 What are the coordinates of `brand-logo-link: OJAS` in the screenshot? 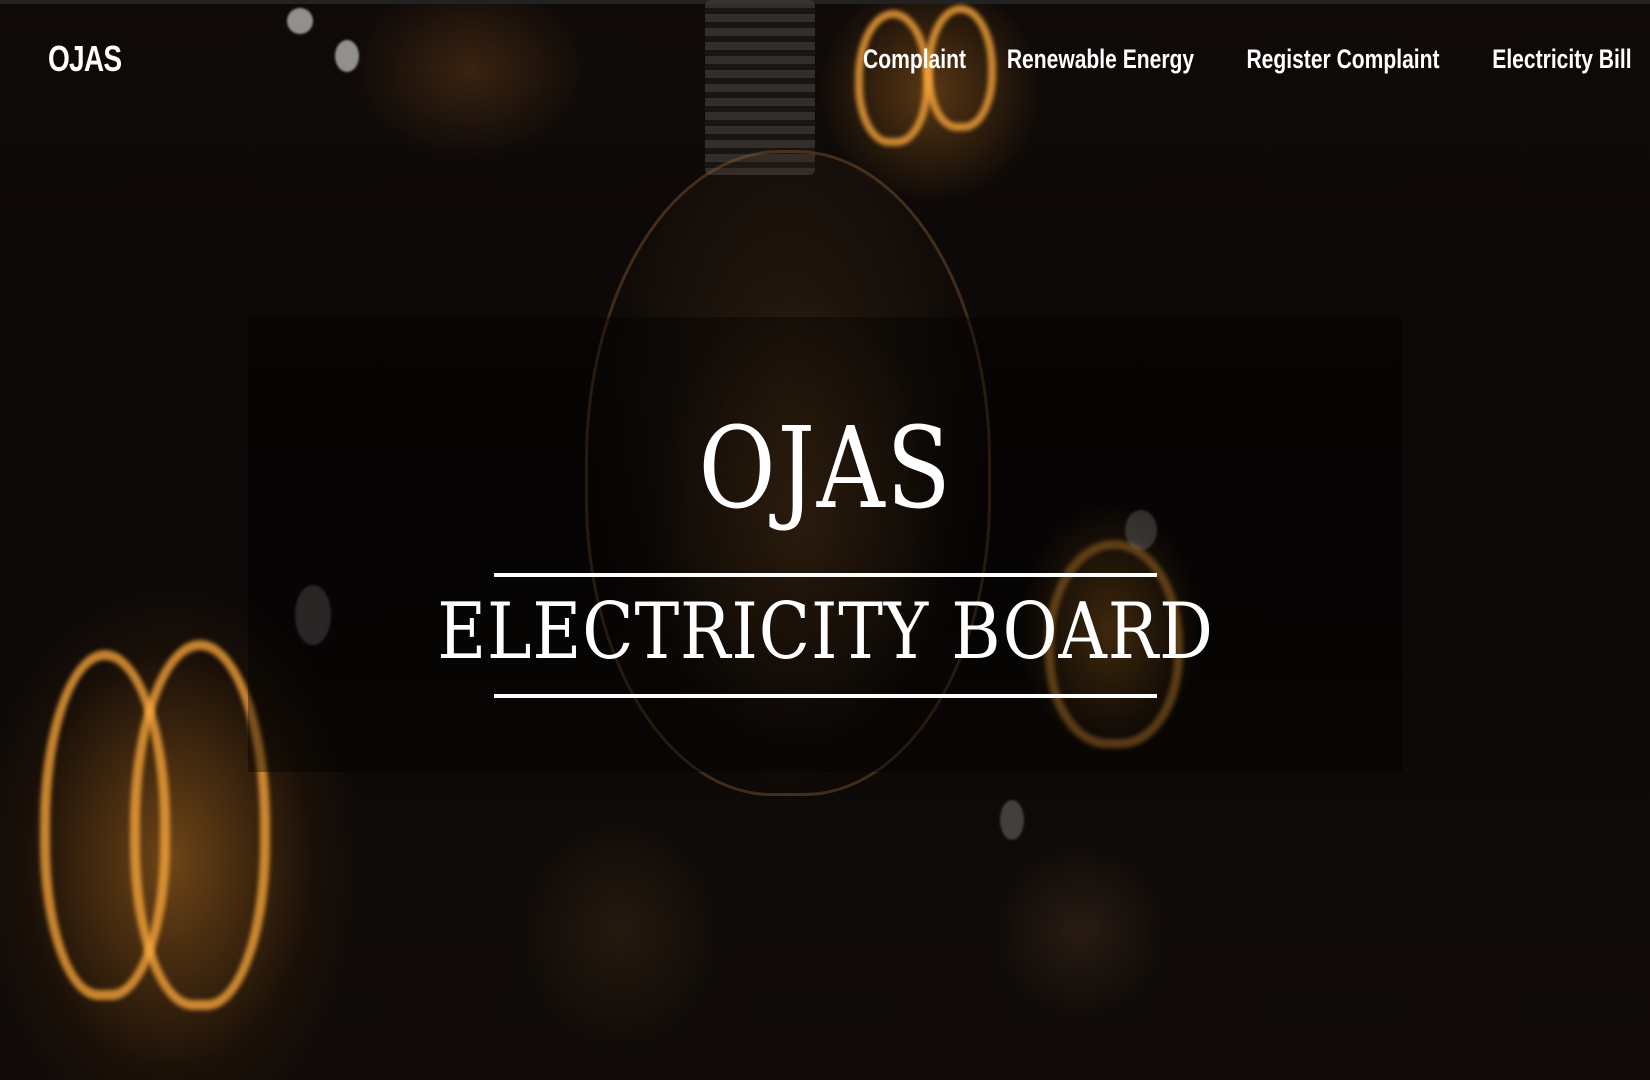 It's located at (85, 59).